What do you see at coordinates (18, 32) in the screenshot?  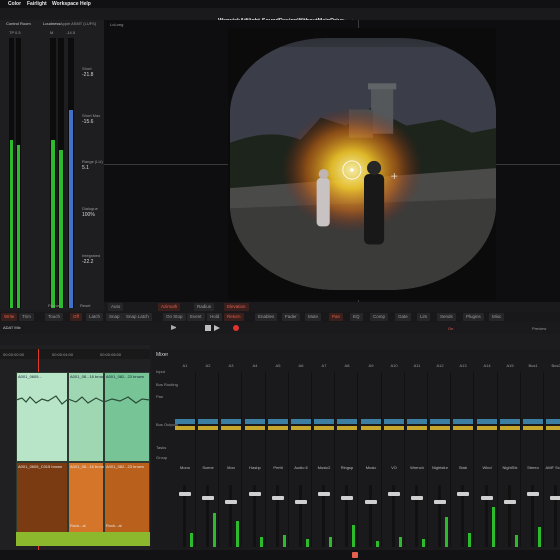 I see `tp-value: 0.5` at bounding box center [18, 32].